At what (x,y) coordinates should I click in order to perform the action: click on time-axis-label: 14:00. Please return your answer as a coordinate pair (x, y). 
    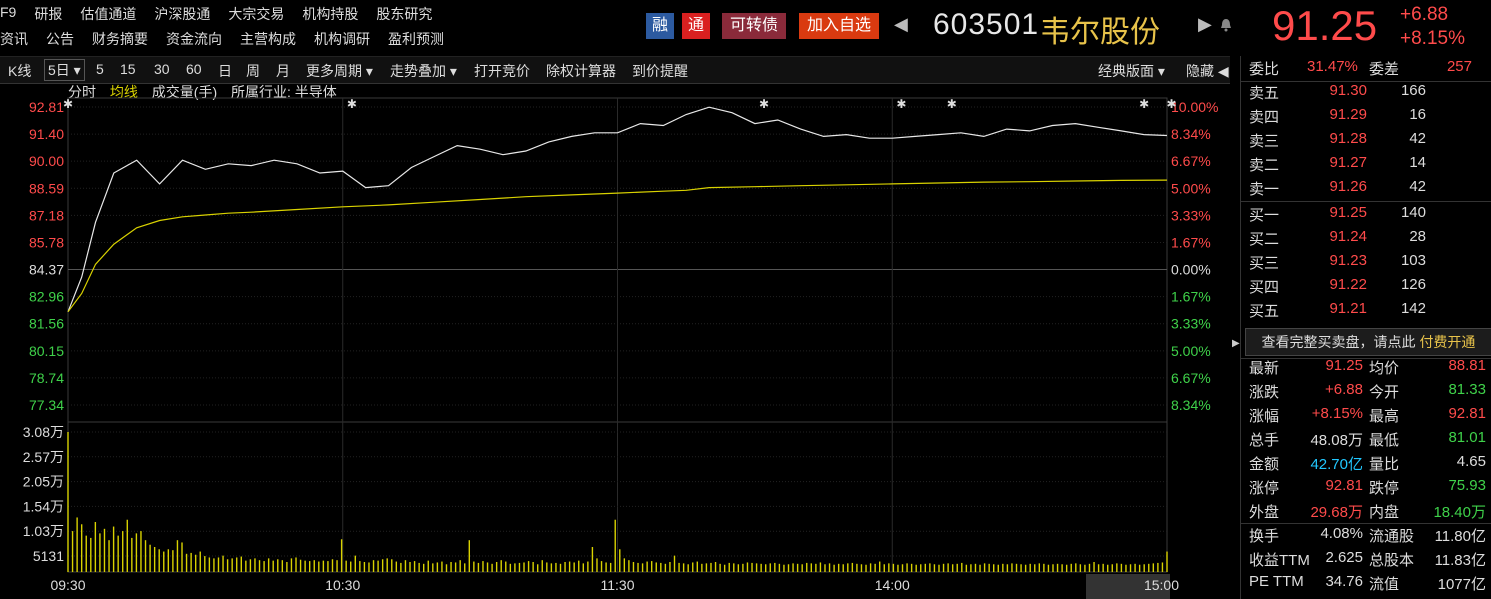
    Looking at the image, I should click on (892, 585).